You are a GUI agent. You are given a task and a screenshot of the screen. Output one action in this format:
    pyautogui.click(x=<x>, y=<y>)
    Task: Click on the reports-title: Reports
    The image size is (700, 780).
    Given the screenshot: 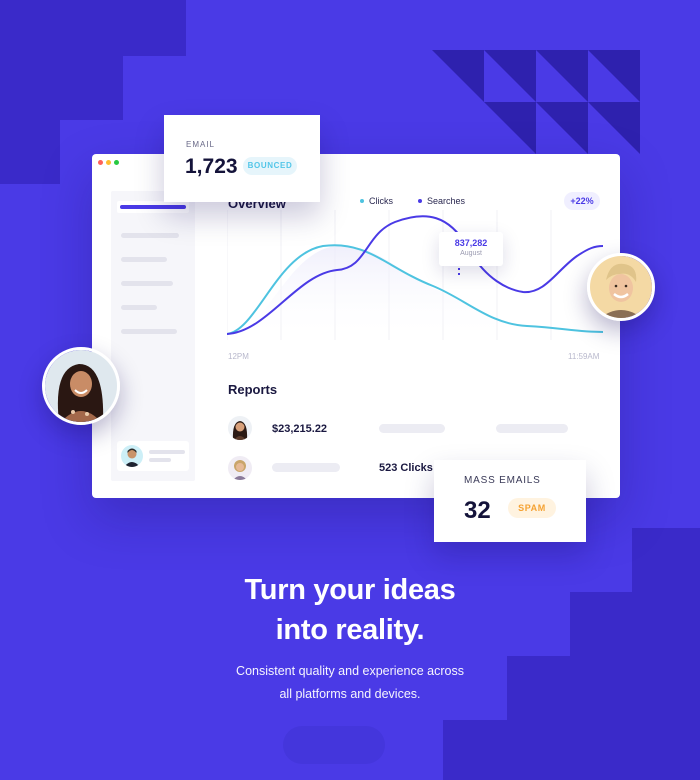 What is the action you would take?
    pyautogui.click(x=253, y=389)
    